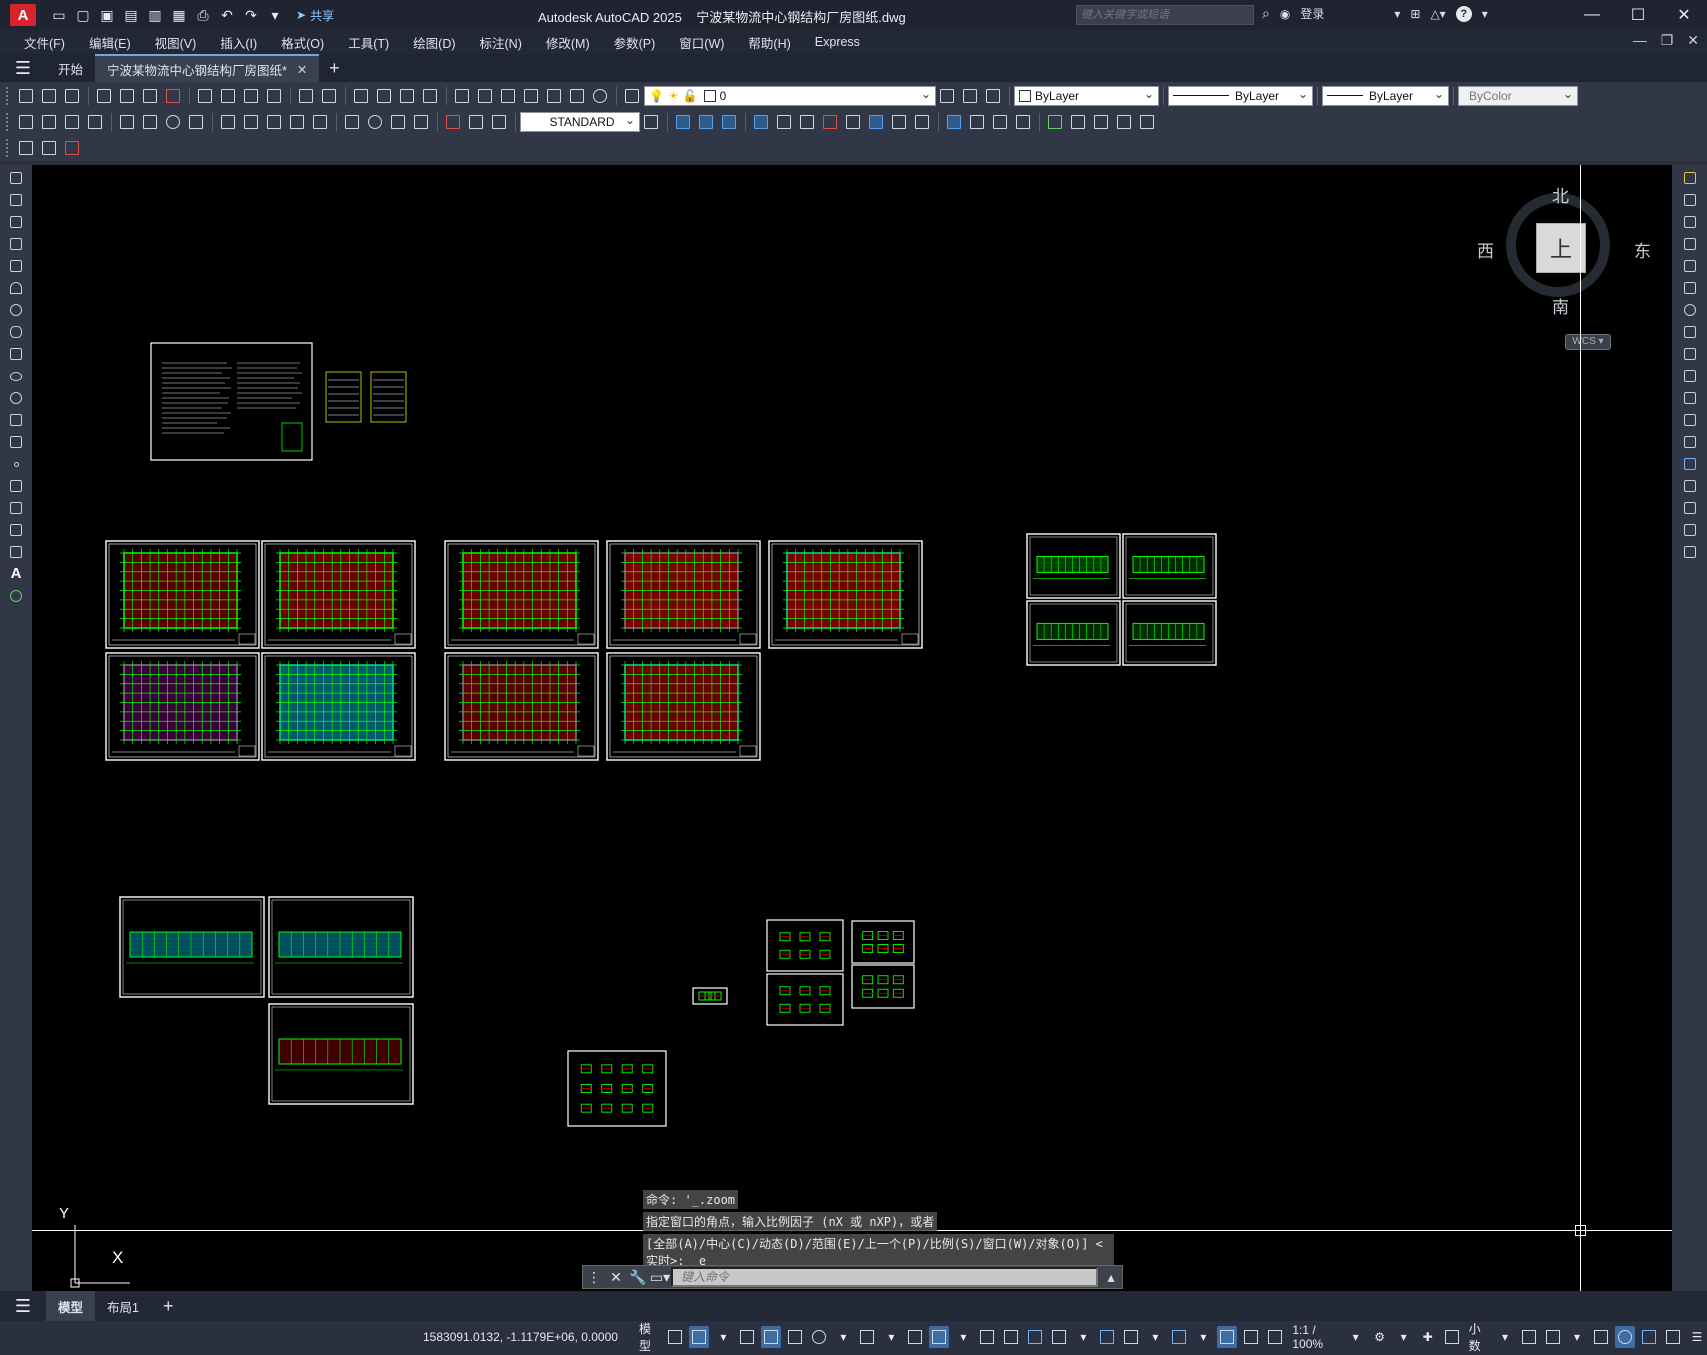 The image size is (1707, 1355). I want to click on hardware-accel-icon, so click(1649, 1337).